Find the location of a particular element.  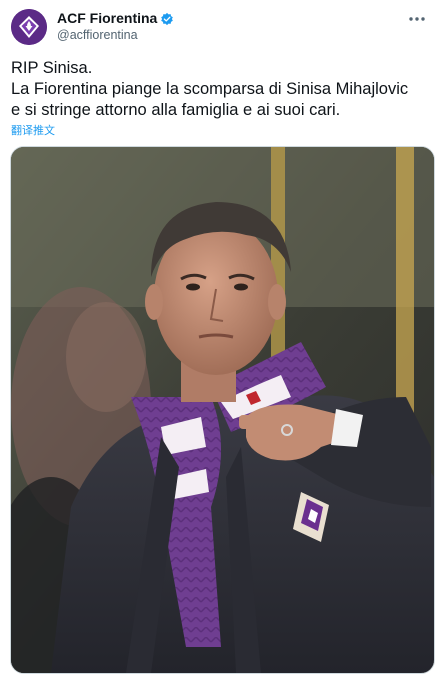

author-display-name: ACF Fiorentina is located at coordinates (107, 18).